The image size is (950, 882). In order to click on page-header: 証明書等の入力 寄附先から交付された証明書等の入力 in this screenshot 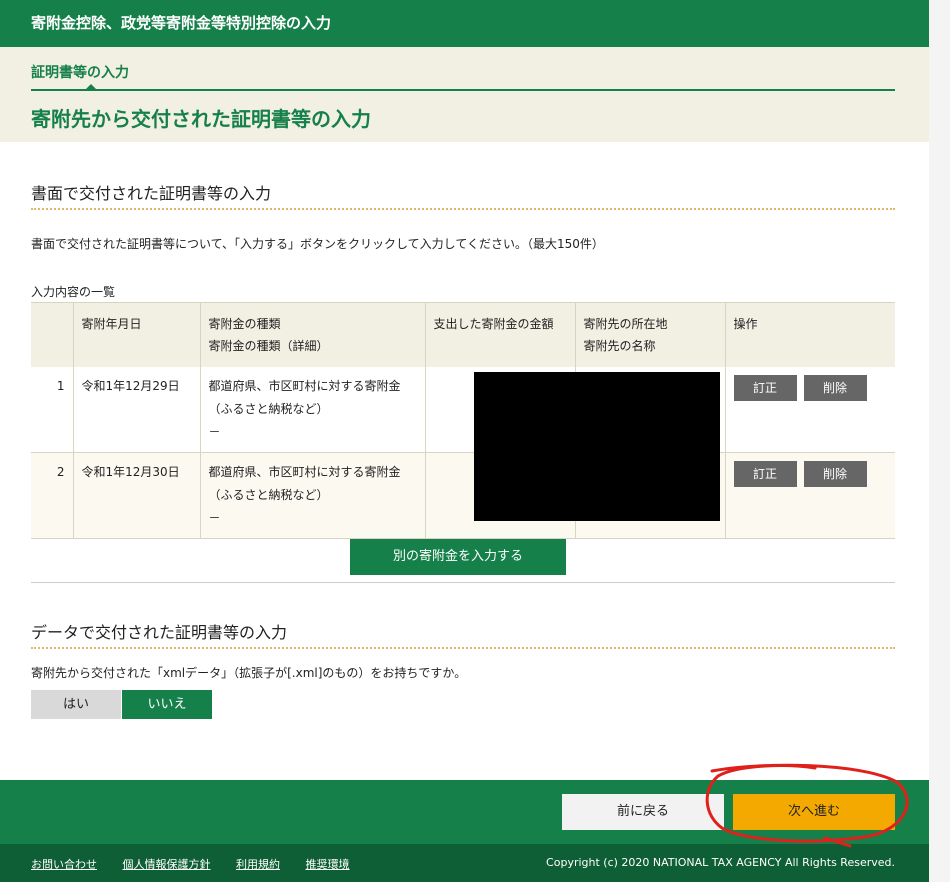, I will do `click(464, 94)`.